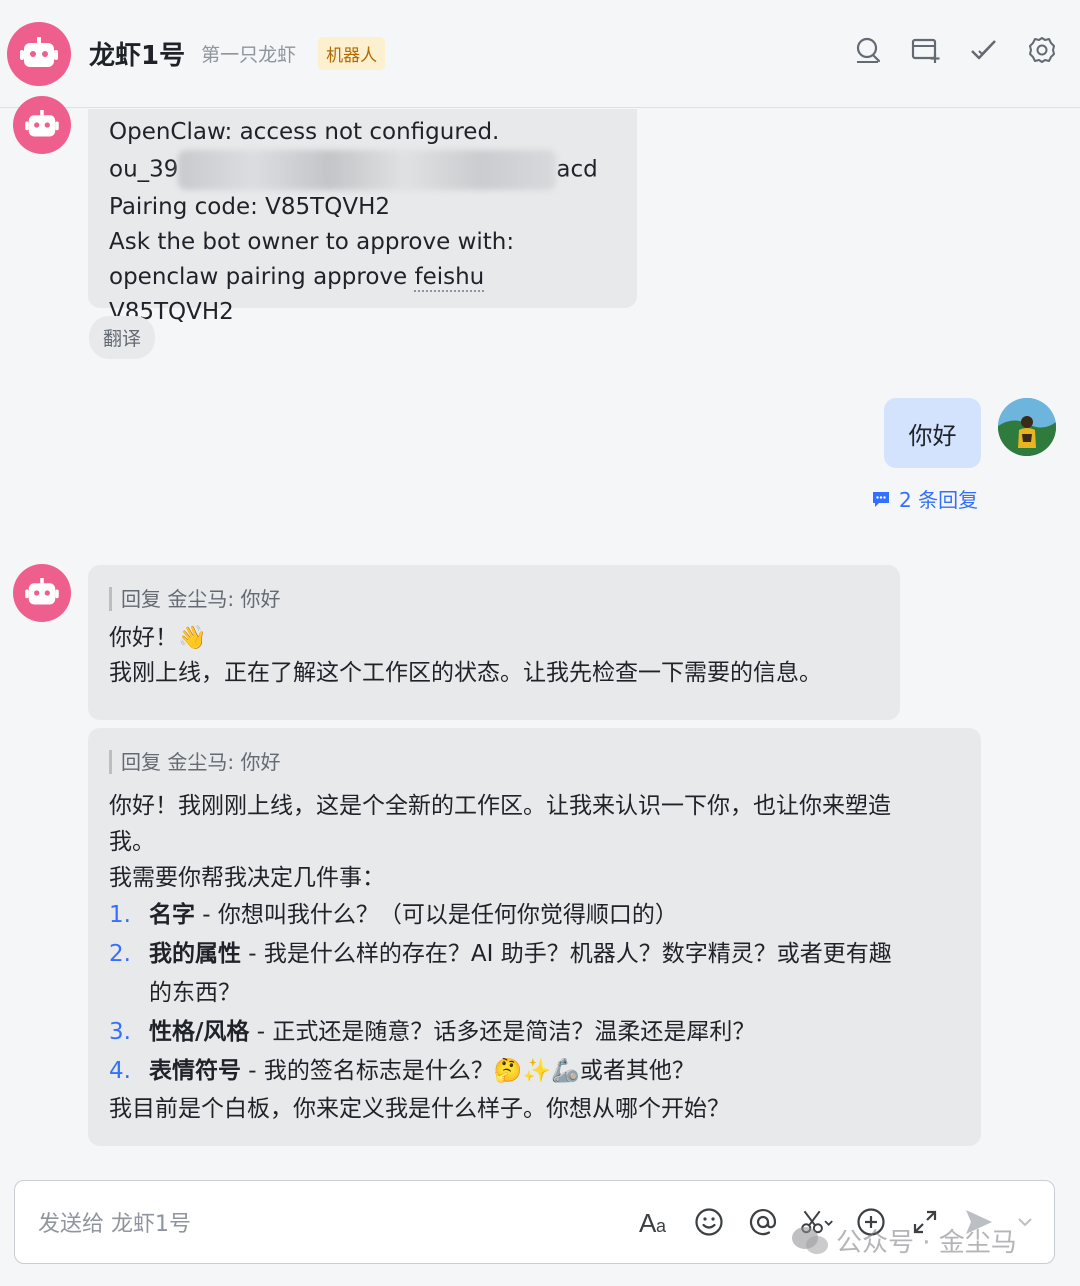 The width and height of the screenshot is (1080, 1286). I want to click on user-photo, so click(1027, 427).